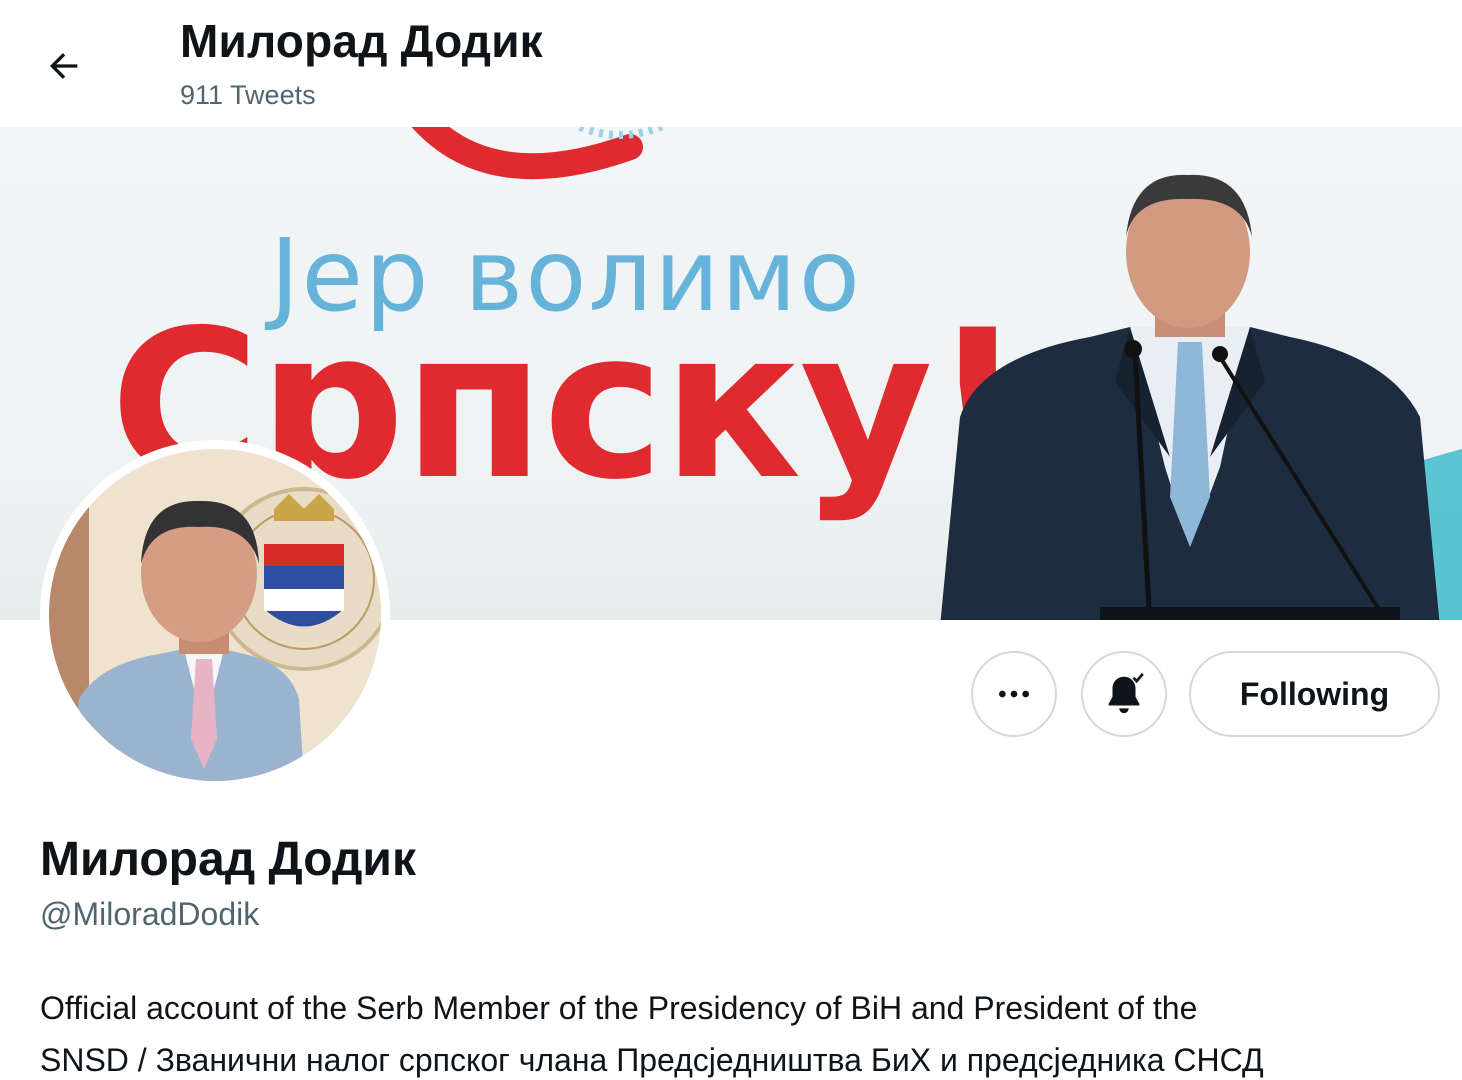 The image size is (1462, 1080). I want to click on profile-handle: @MiloradDodik, so click(150, 914).